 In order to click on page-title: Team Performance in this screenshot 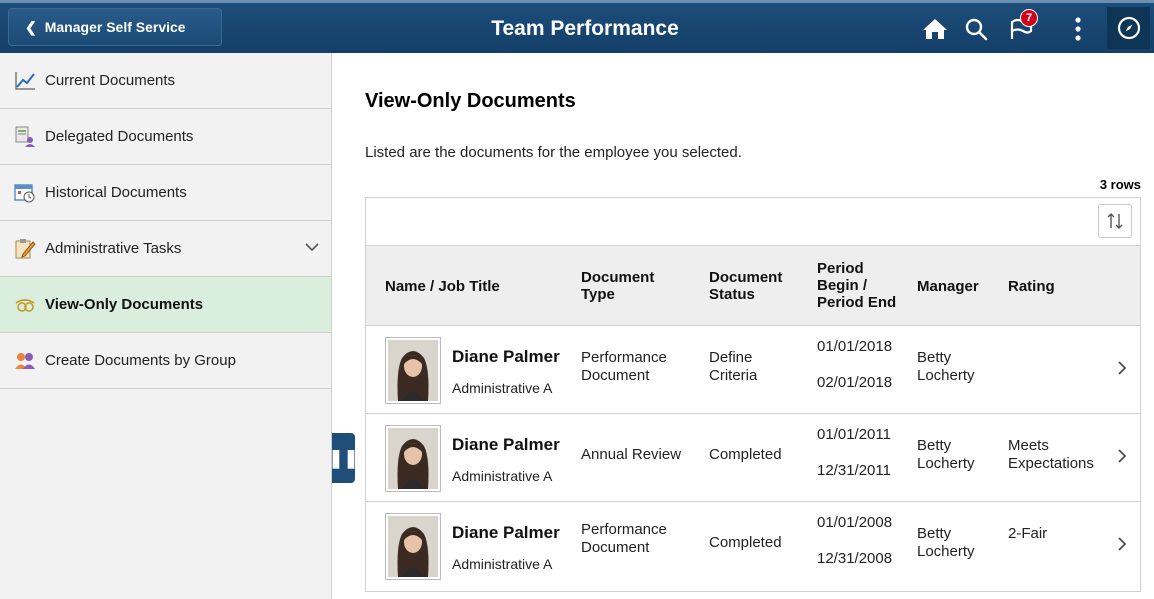, I will do `click(585, 28)`.